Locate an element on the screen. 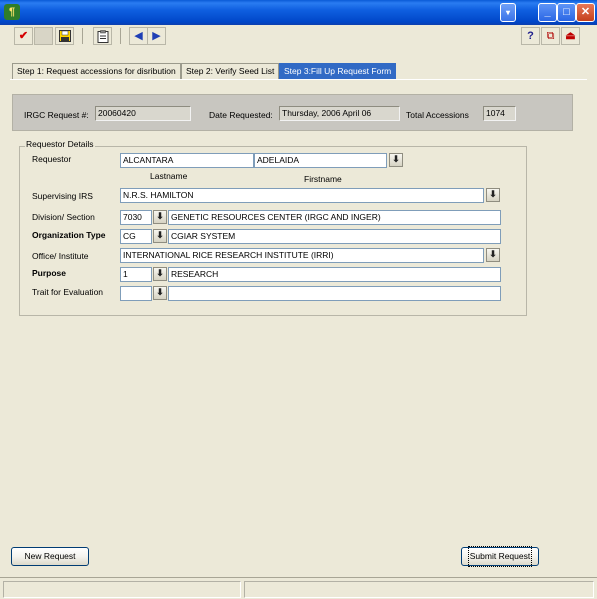 The width and height of the screenshot is (597, 599). status-pane-right is located at coordinates (419, 589).